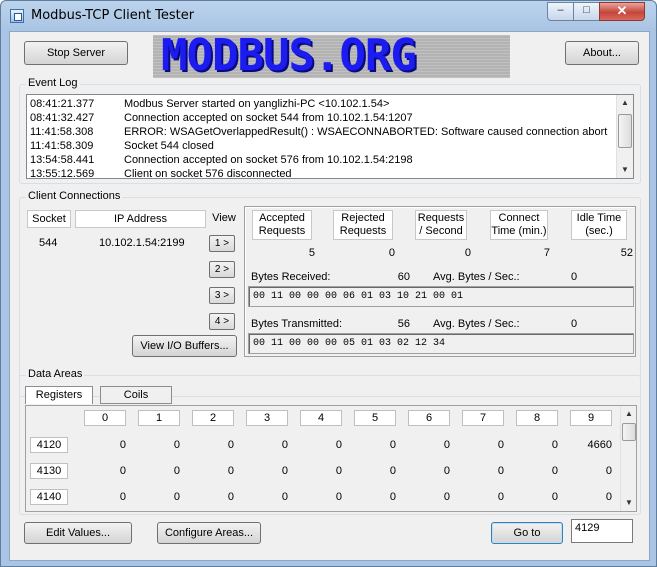  Describe the element at coordinates (626, 253) in the screenshot. I see `idle-time-value: 52` at that location.